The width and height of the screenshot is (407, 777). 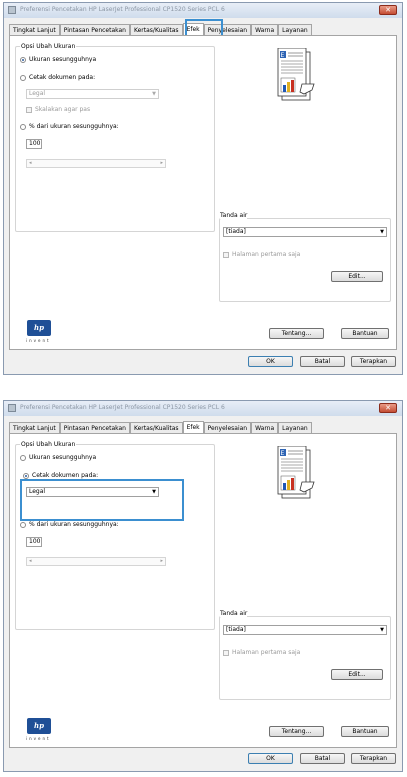 I want to click on tab-finishing: Penyelesaian, so click(x=227, y=427).